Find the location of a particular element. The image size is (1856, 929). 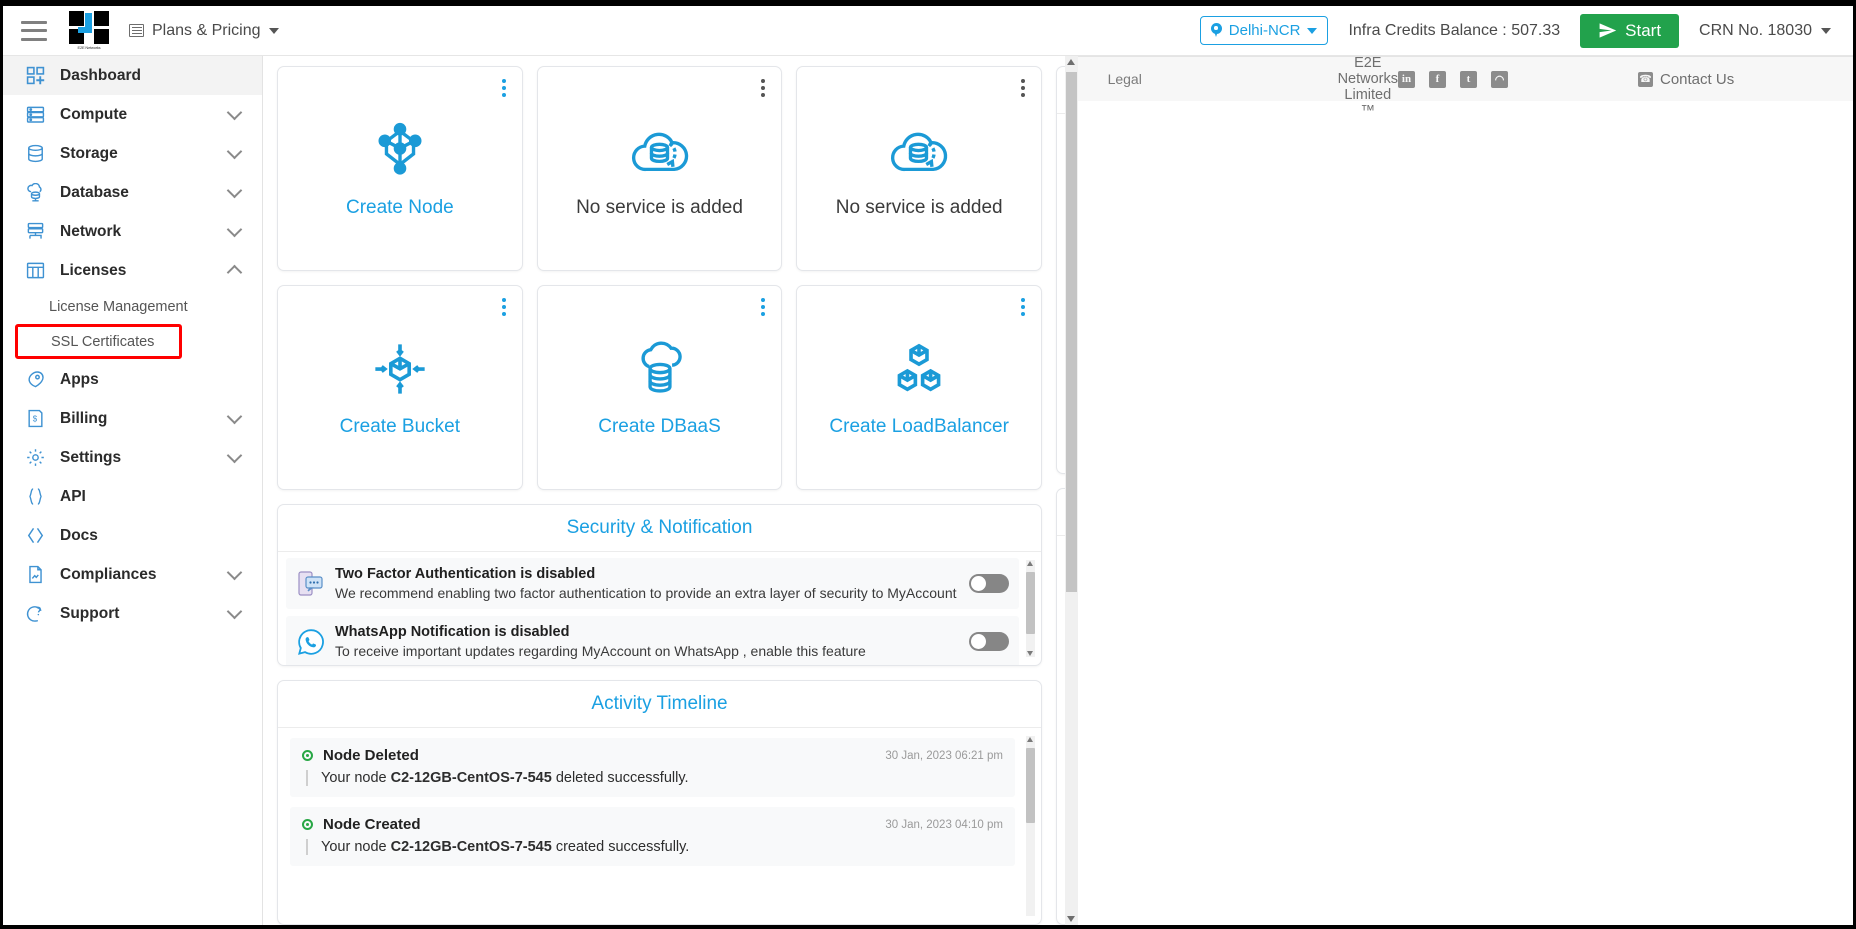

tile-no-service-2: No service is added is located at coordinates (919, 168).